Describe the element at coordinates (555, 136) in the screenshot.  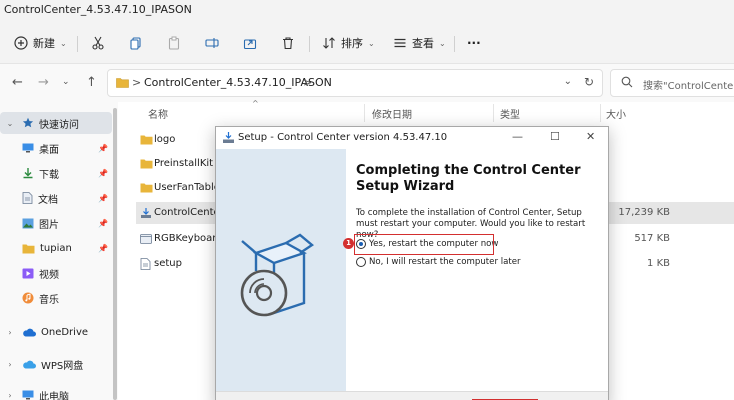
I see `maximize-icon: ☐` at that location.